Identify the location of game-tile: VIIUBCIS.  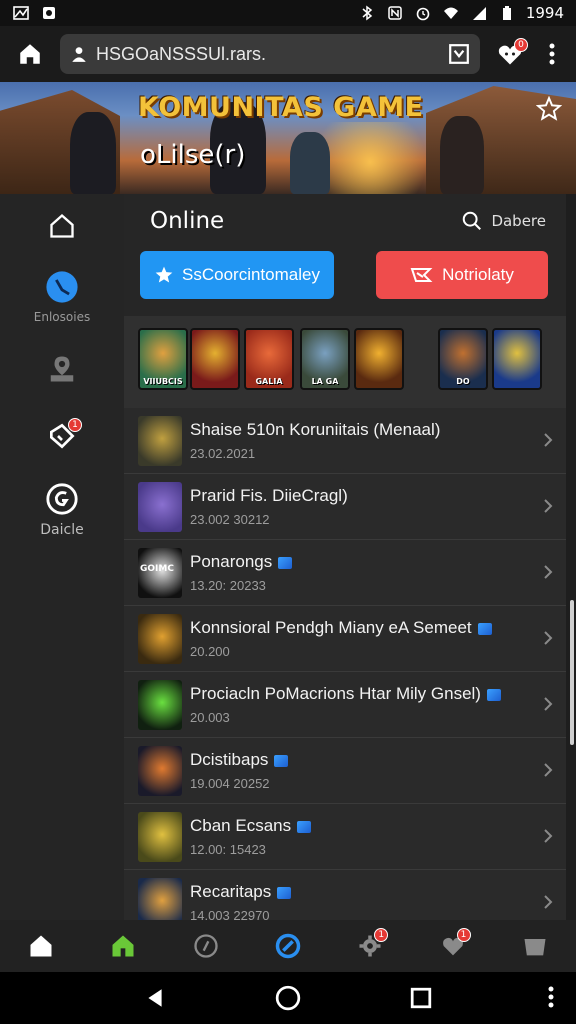
(163, 359).